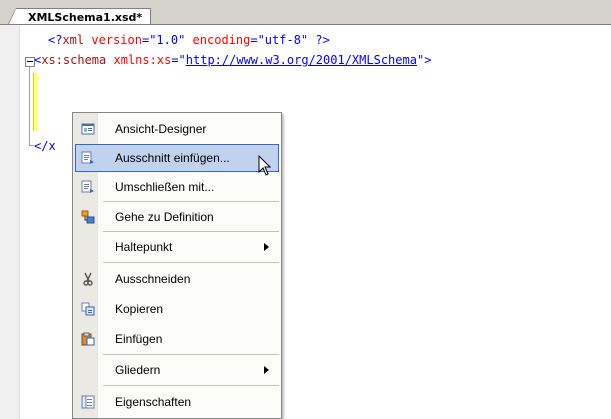 Image resolution: width=611 pixels, height=419 pixels. Describe the element at coordinates (177, 370) in the screenshot. I see `menu-item-outlining: Gliedern` at that location.